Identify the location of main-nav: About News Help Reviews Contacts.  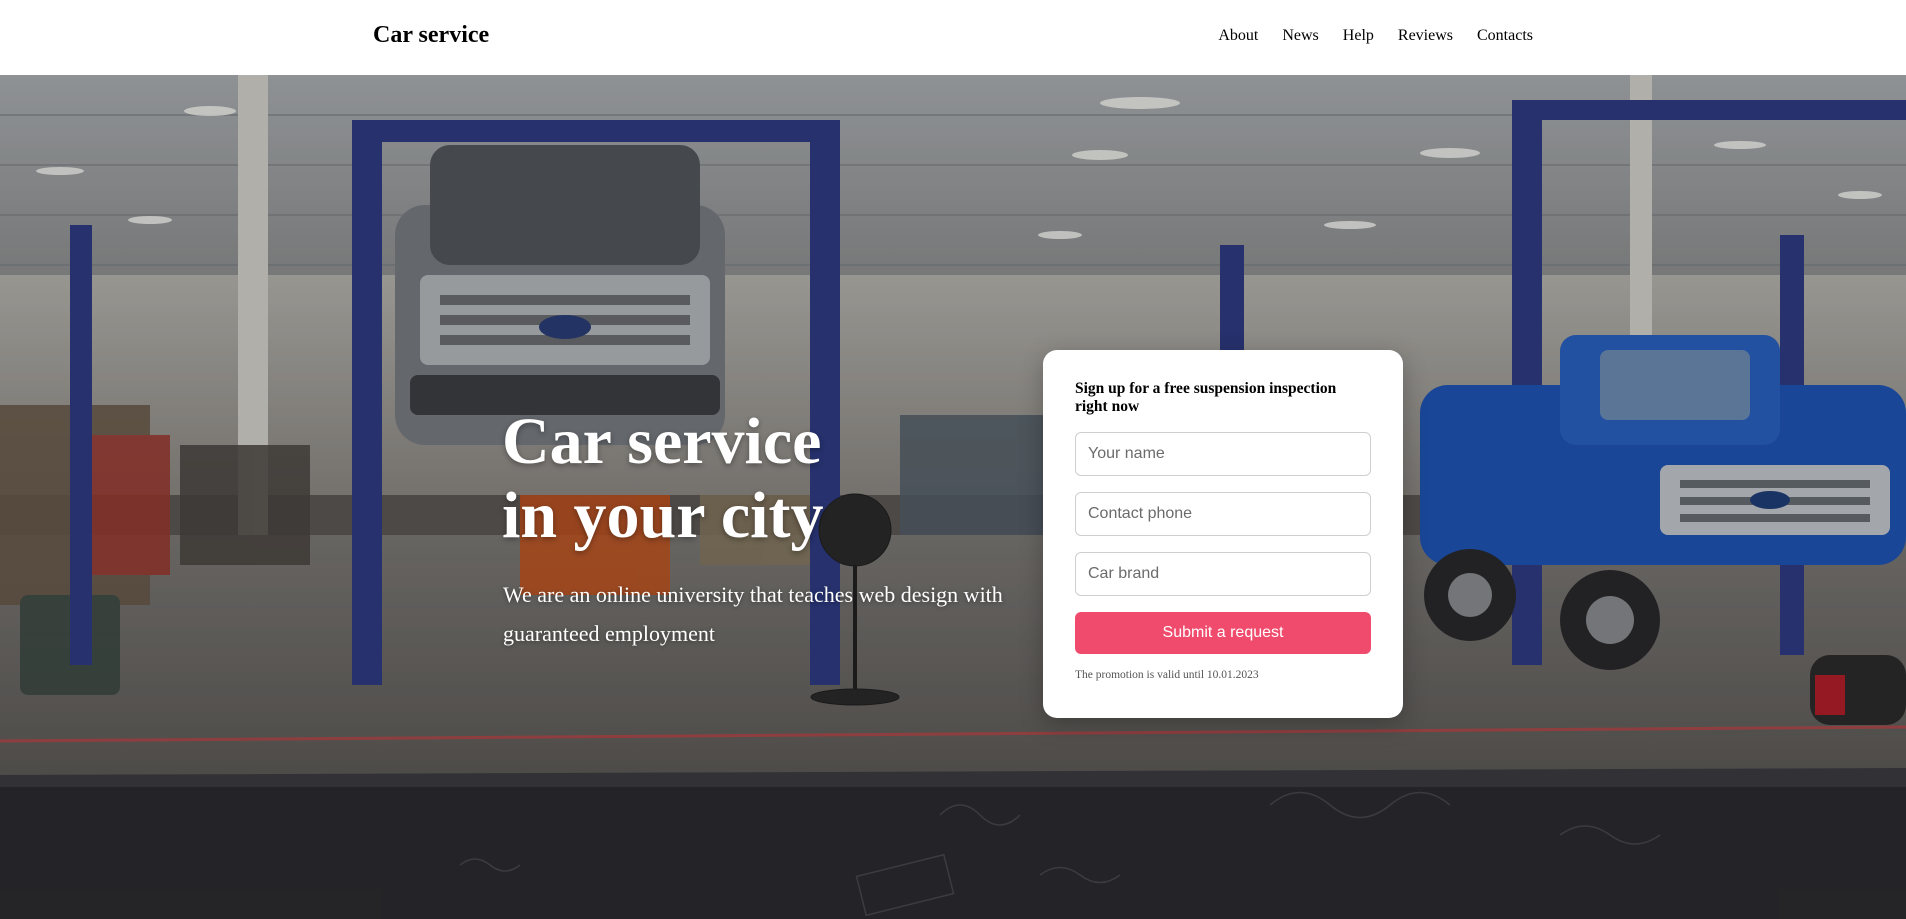
(1363, 36).